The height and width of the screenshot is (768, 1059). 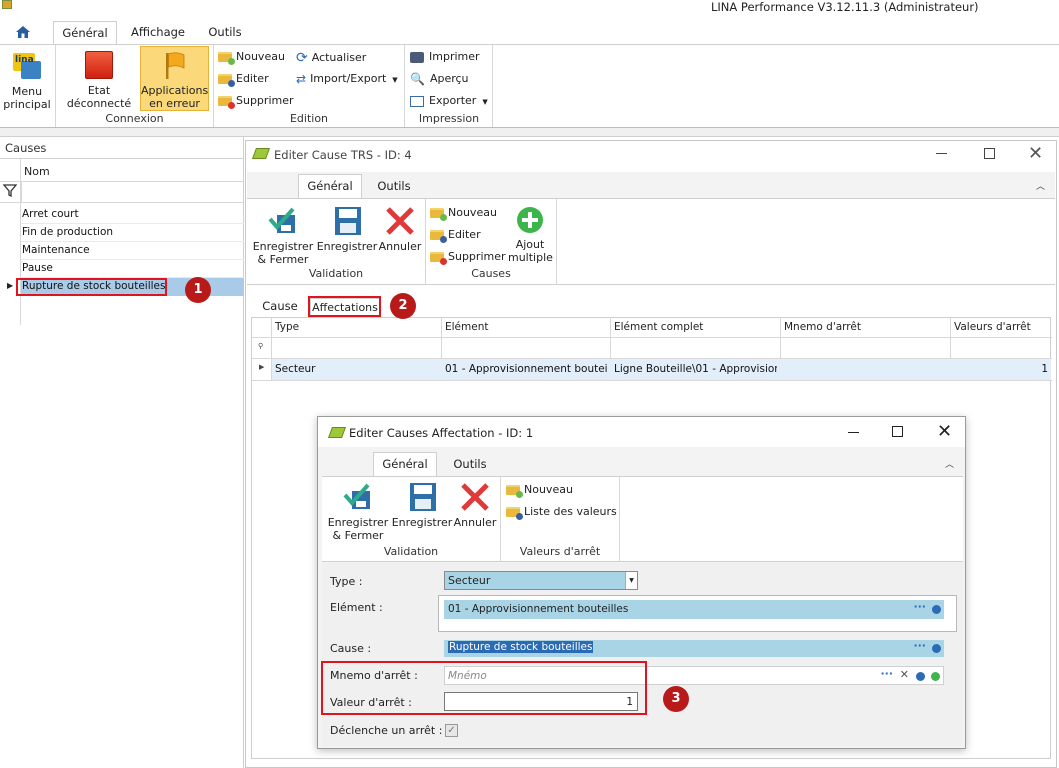 What do you see at coordinates (348, 221) in the screenshot?
I see `save-icon` at bounding box center [348, 221].